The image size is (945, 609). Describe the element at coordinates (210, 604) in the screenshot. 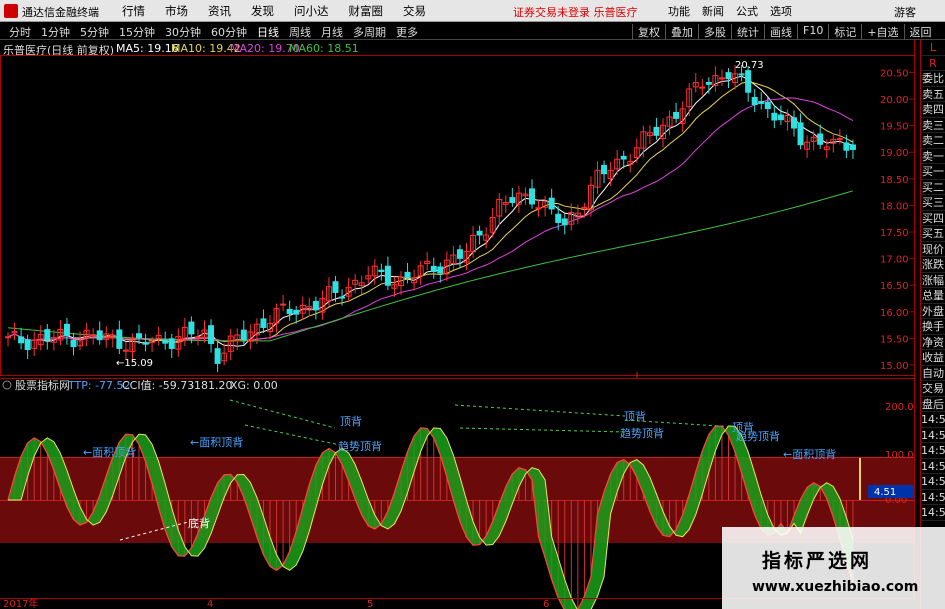

I see `date-apr: 4` at that location.